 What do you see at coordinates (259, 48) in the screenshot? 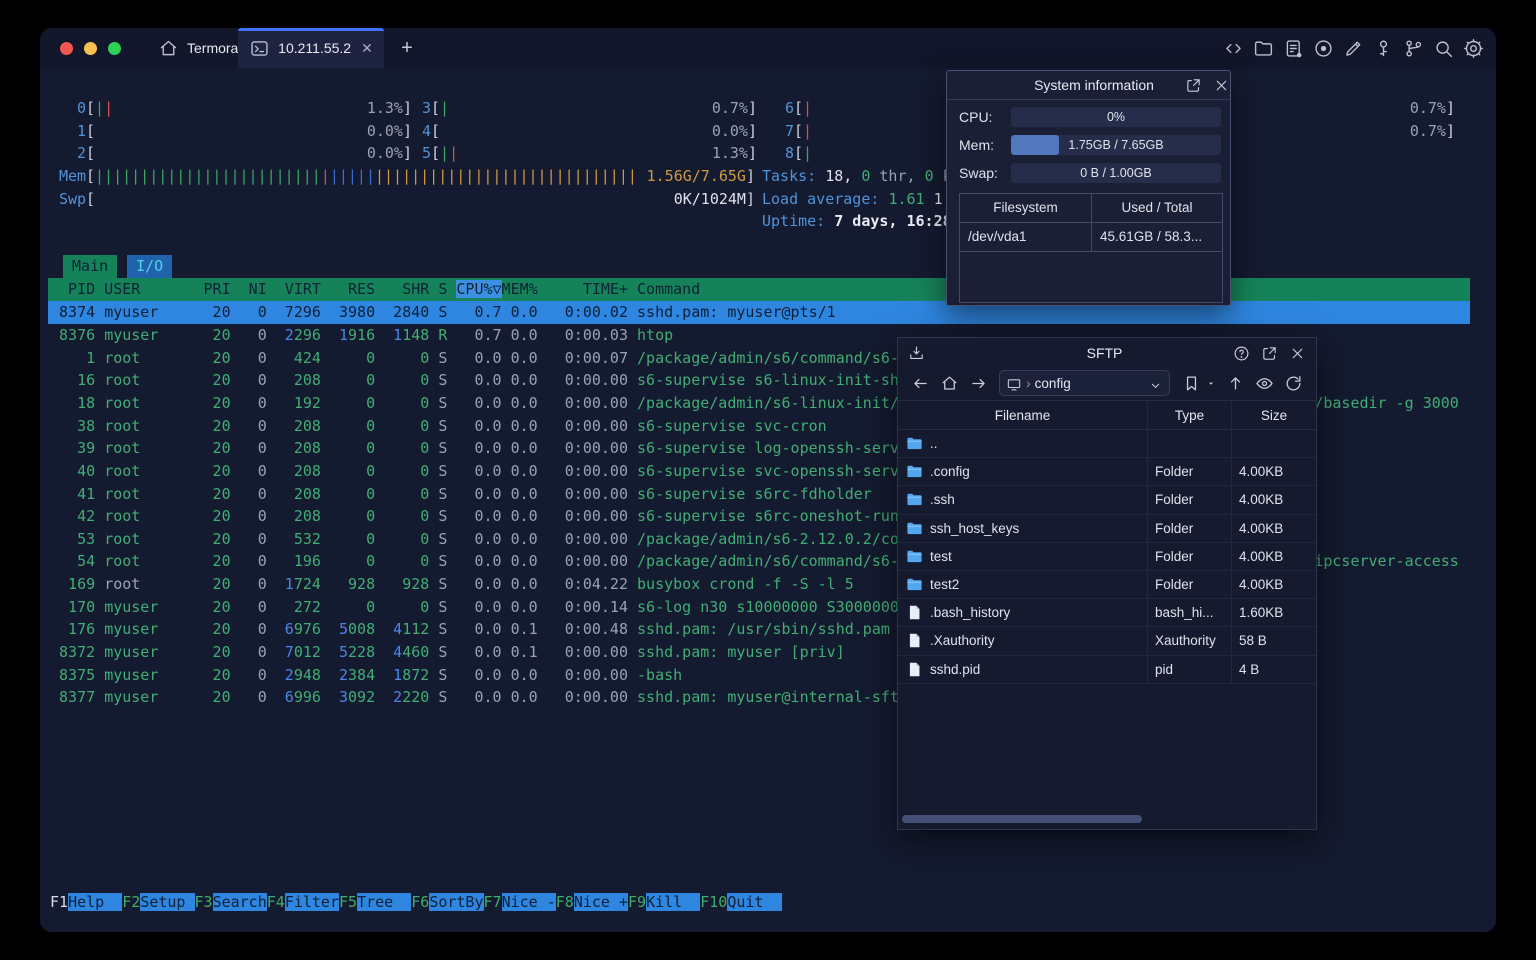
I see `terminal-icon` at bounding box center [259, 48].